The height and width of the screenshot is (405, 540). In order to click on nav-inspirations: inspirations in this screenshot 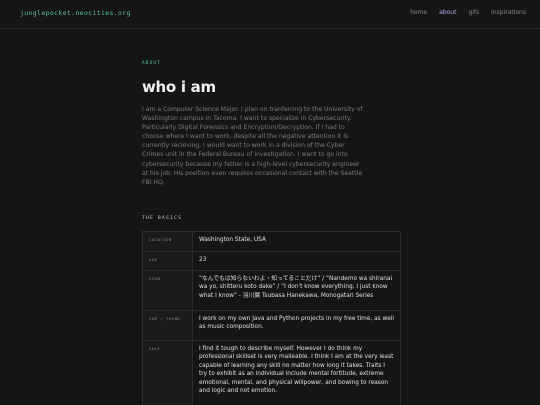, I will do `click(508, 12)`.